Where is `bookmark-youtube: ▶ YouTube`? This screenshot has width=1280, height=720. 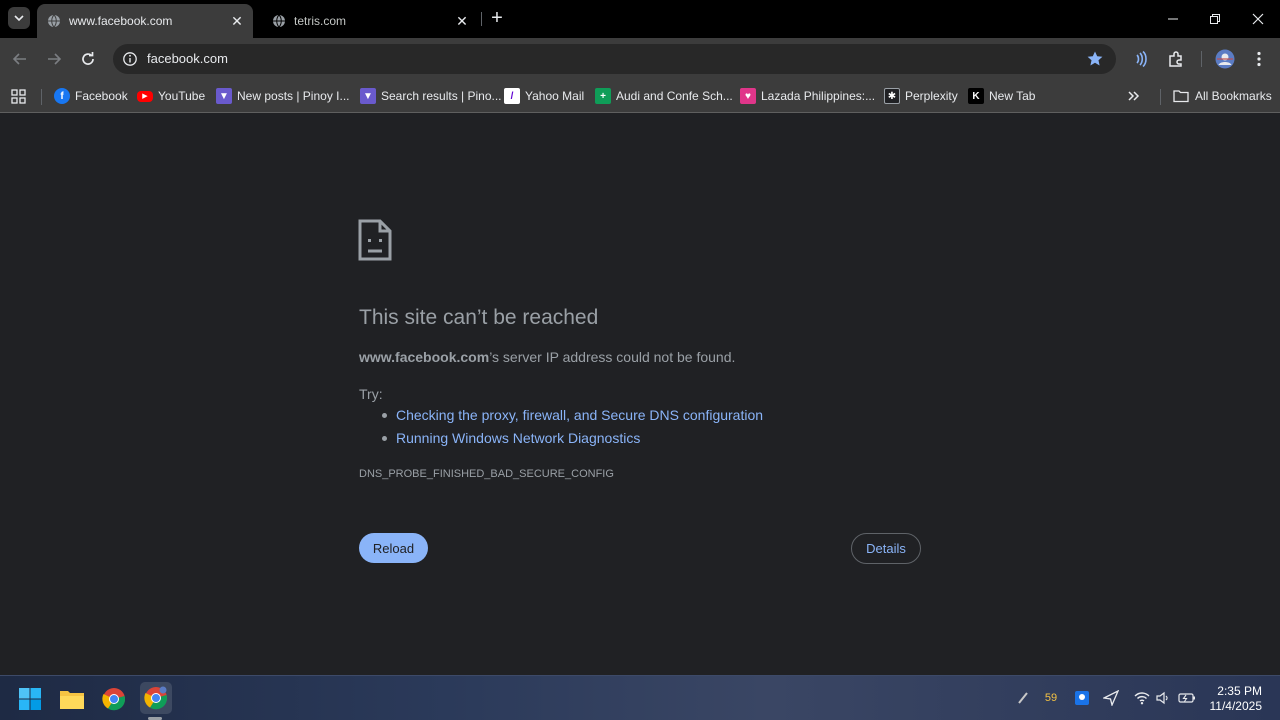
bookmark-youtube: ▶ YouTube is located at coordinates (171, 96).